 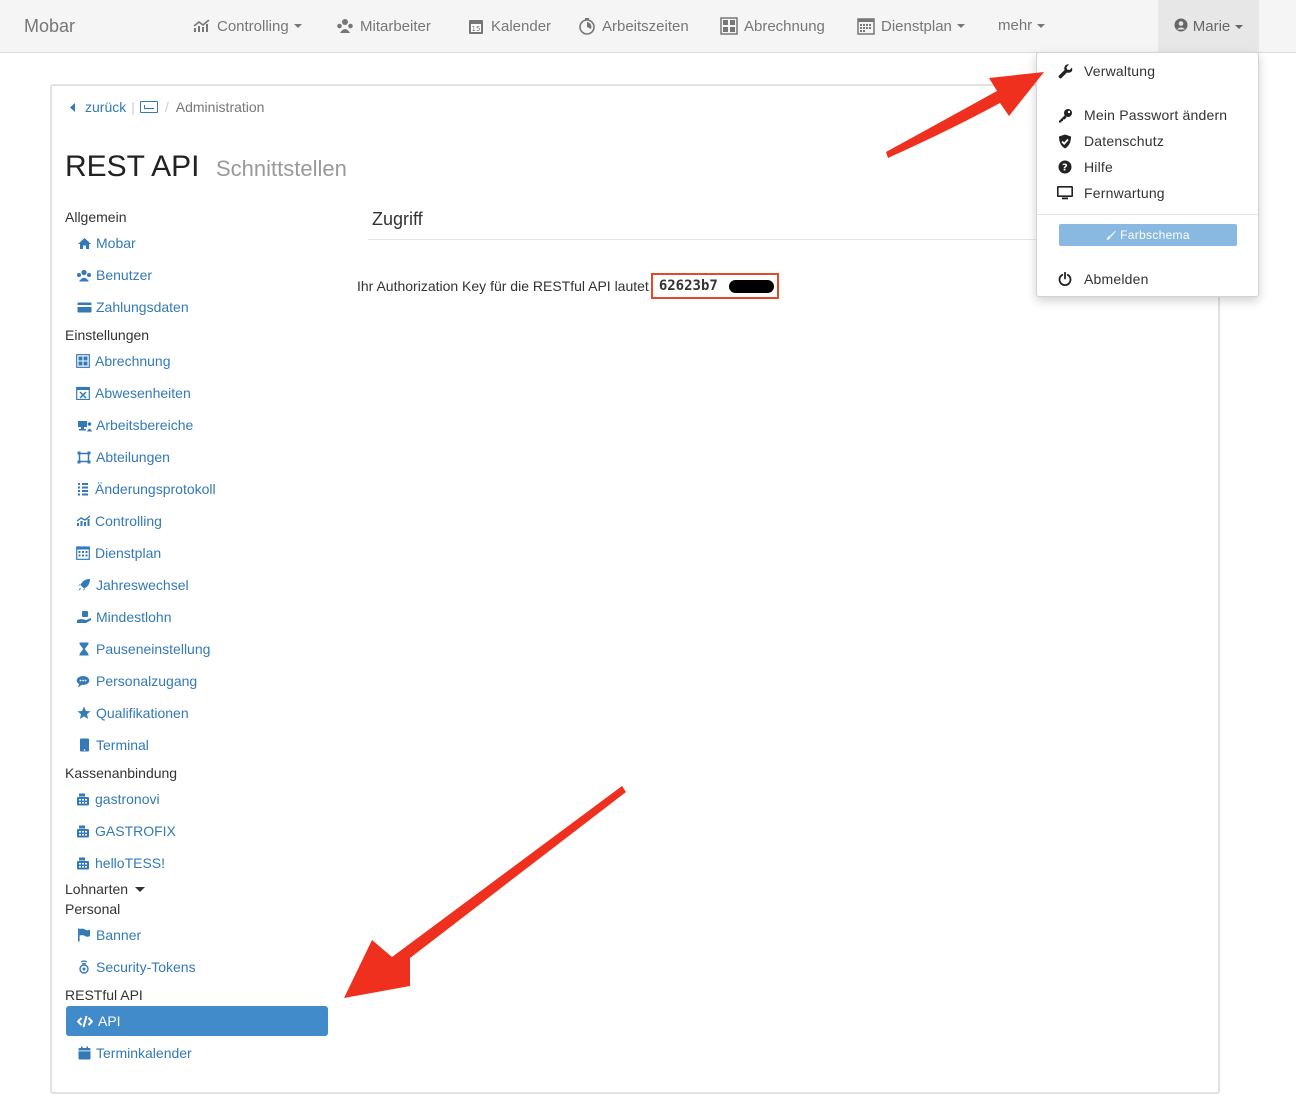 What do you see at coordinates (142, 307) in the screenshot?
I see `sidebar-item-label: Zahlungsdaten` at bounding box center [142, 307].